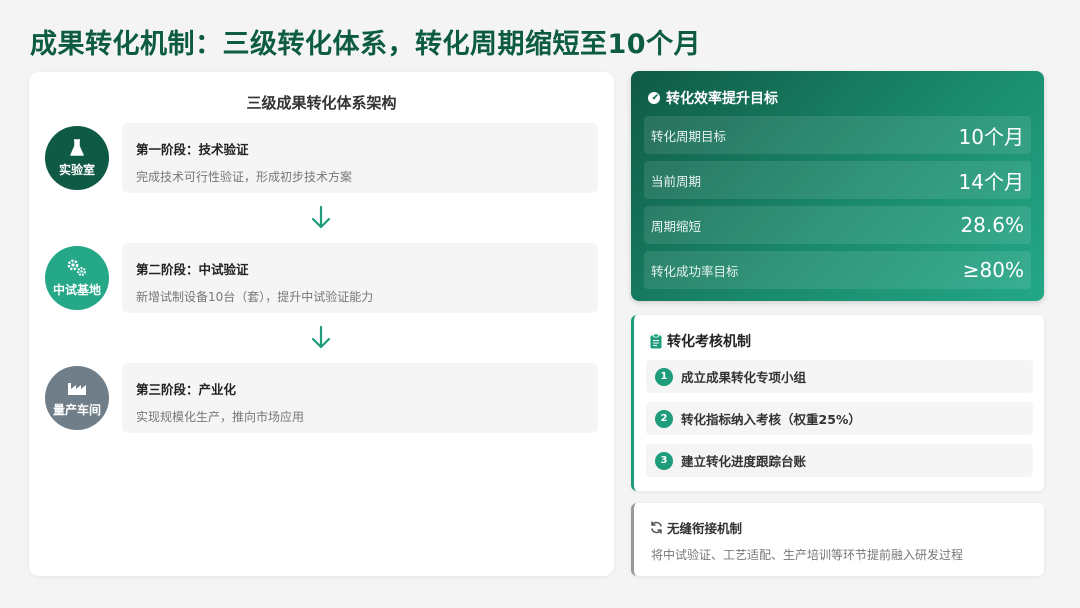 This screenshot has width=1080, height=608. Describe the element at coordinates (366, 44) in the screenshot. I see `page-title: 成果转化机制：三级转化体系，转化周期缩短至10个月` at that location.